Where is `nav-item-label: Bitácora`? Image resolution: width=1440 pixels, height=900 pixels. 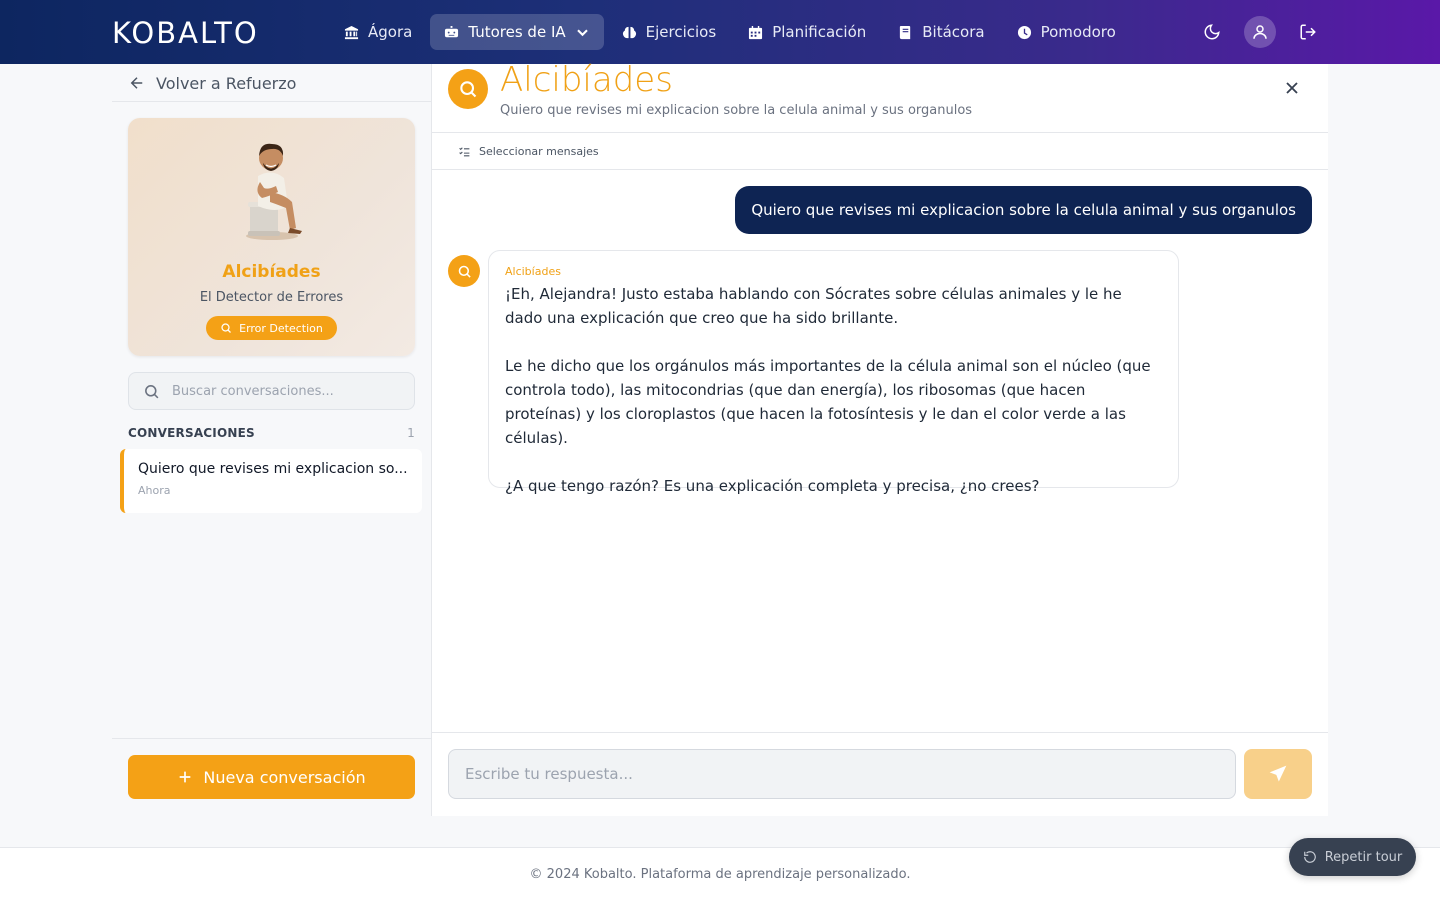 nav-item-label: Bitácora is located at coordinates (953, 32).